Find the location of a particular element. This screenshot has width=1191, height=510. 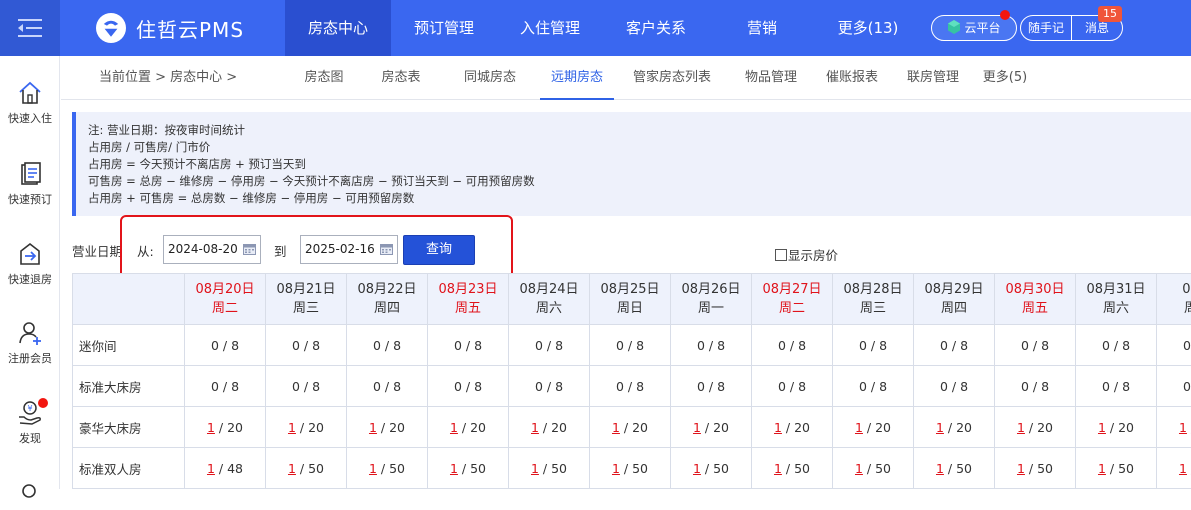

header-weekday: 周二 is located at coordinates (792, 308).